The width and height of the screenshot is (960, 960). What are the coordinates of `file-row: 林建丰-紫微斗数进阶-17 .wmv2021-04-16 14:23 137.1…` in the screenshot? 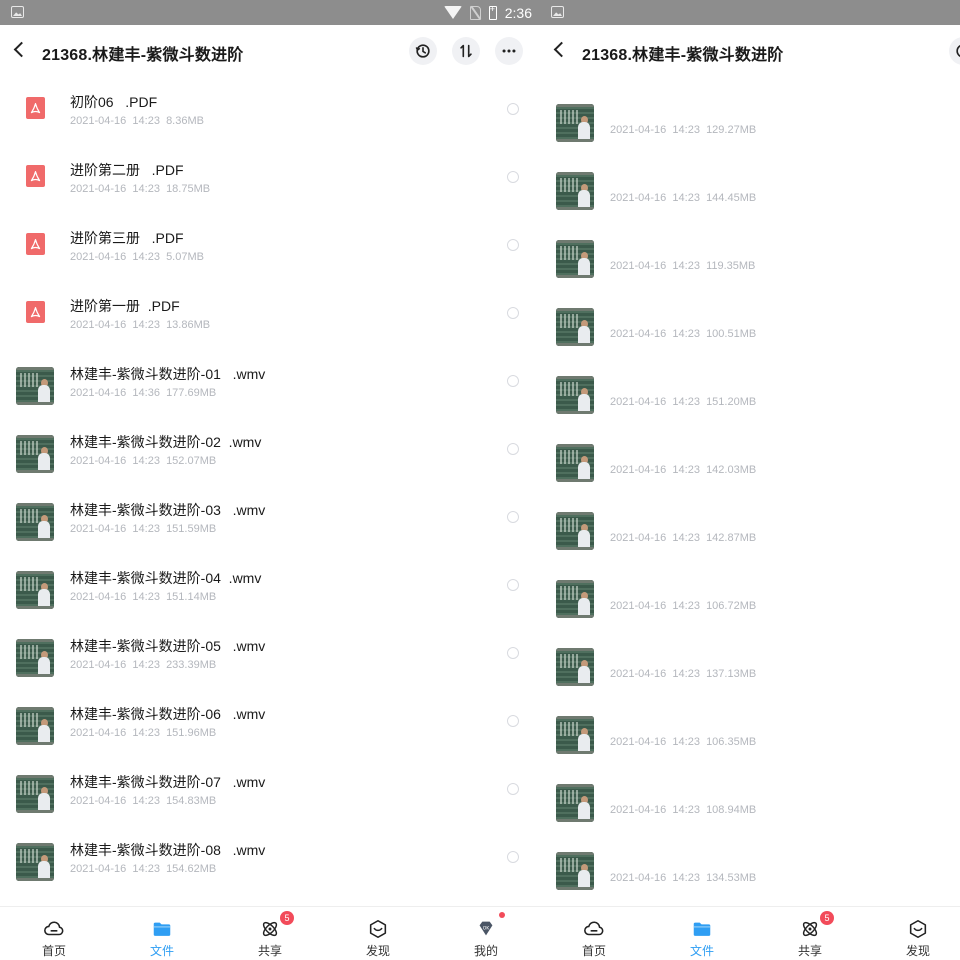 It's located at (750, 666).